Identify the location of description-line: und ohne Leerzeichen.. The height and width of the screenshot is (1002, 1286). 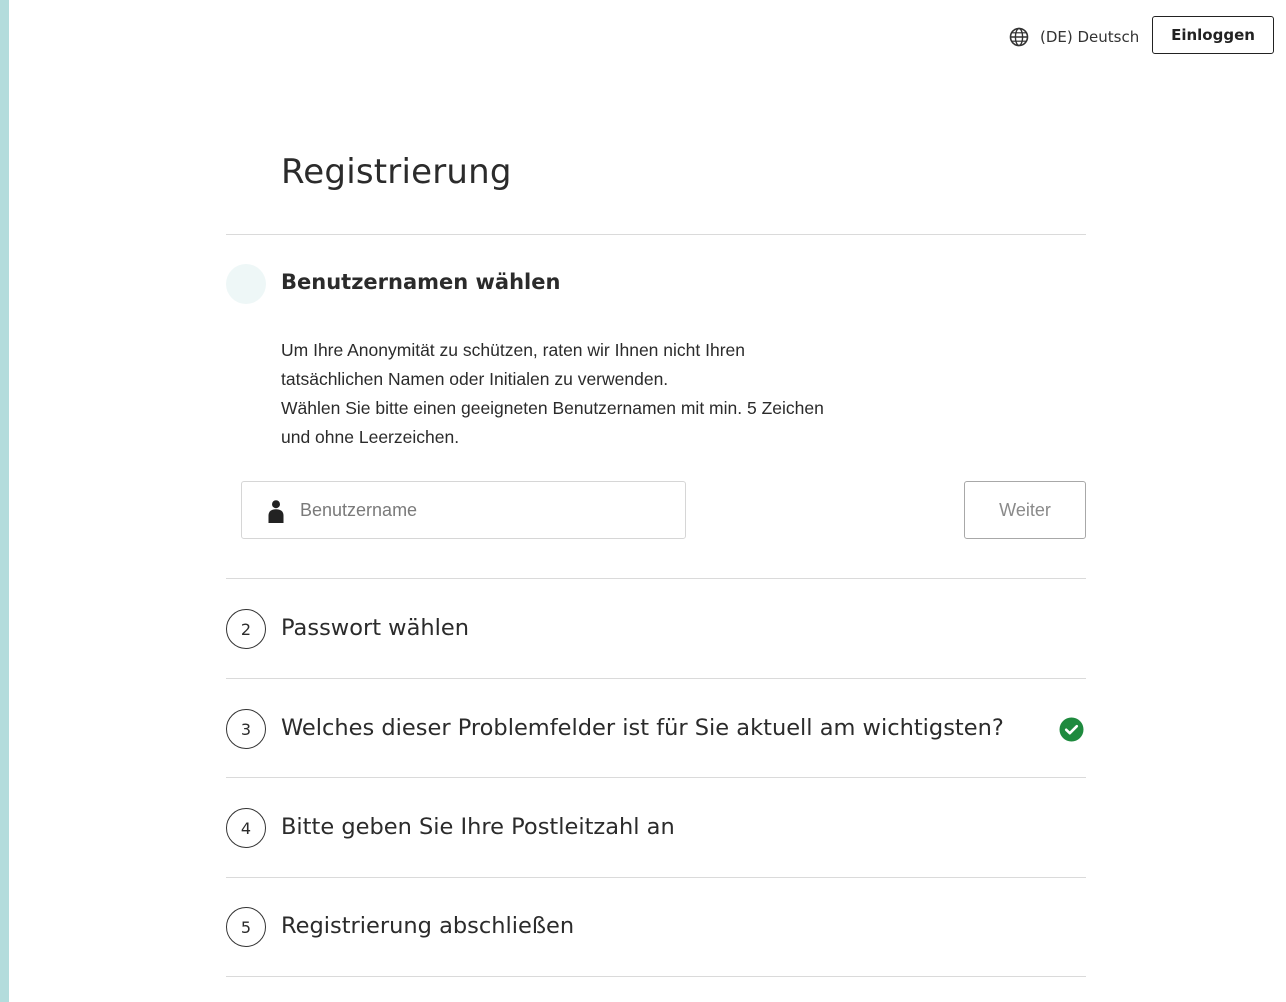
(370, 437).